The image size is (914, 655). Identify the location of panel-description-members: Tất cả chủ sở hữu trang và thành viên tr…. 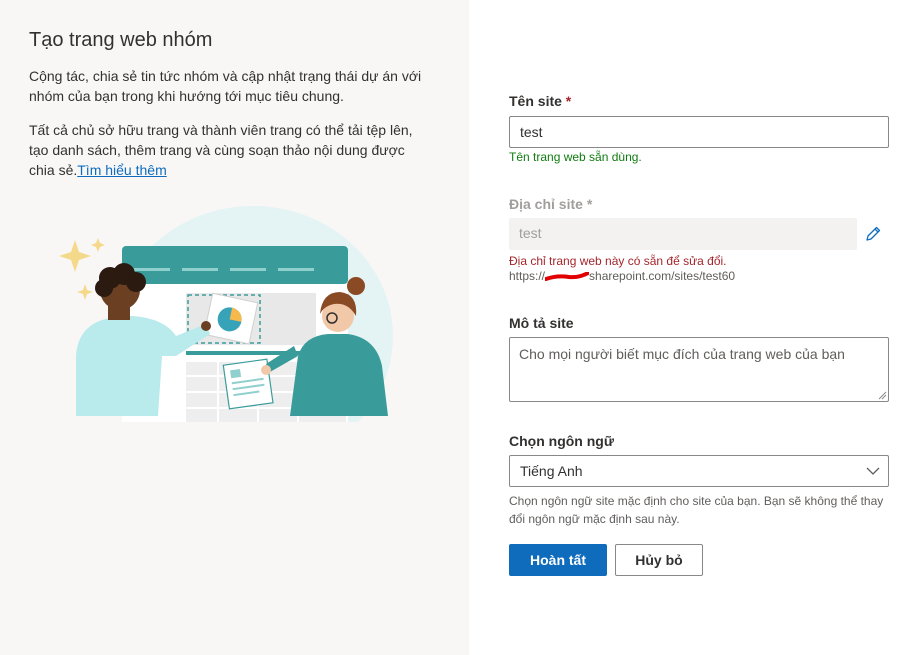
(229, 150).